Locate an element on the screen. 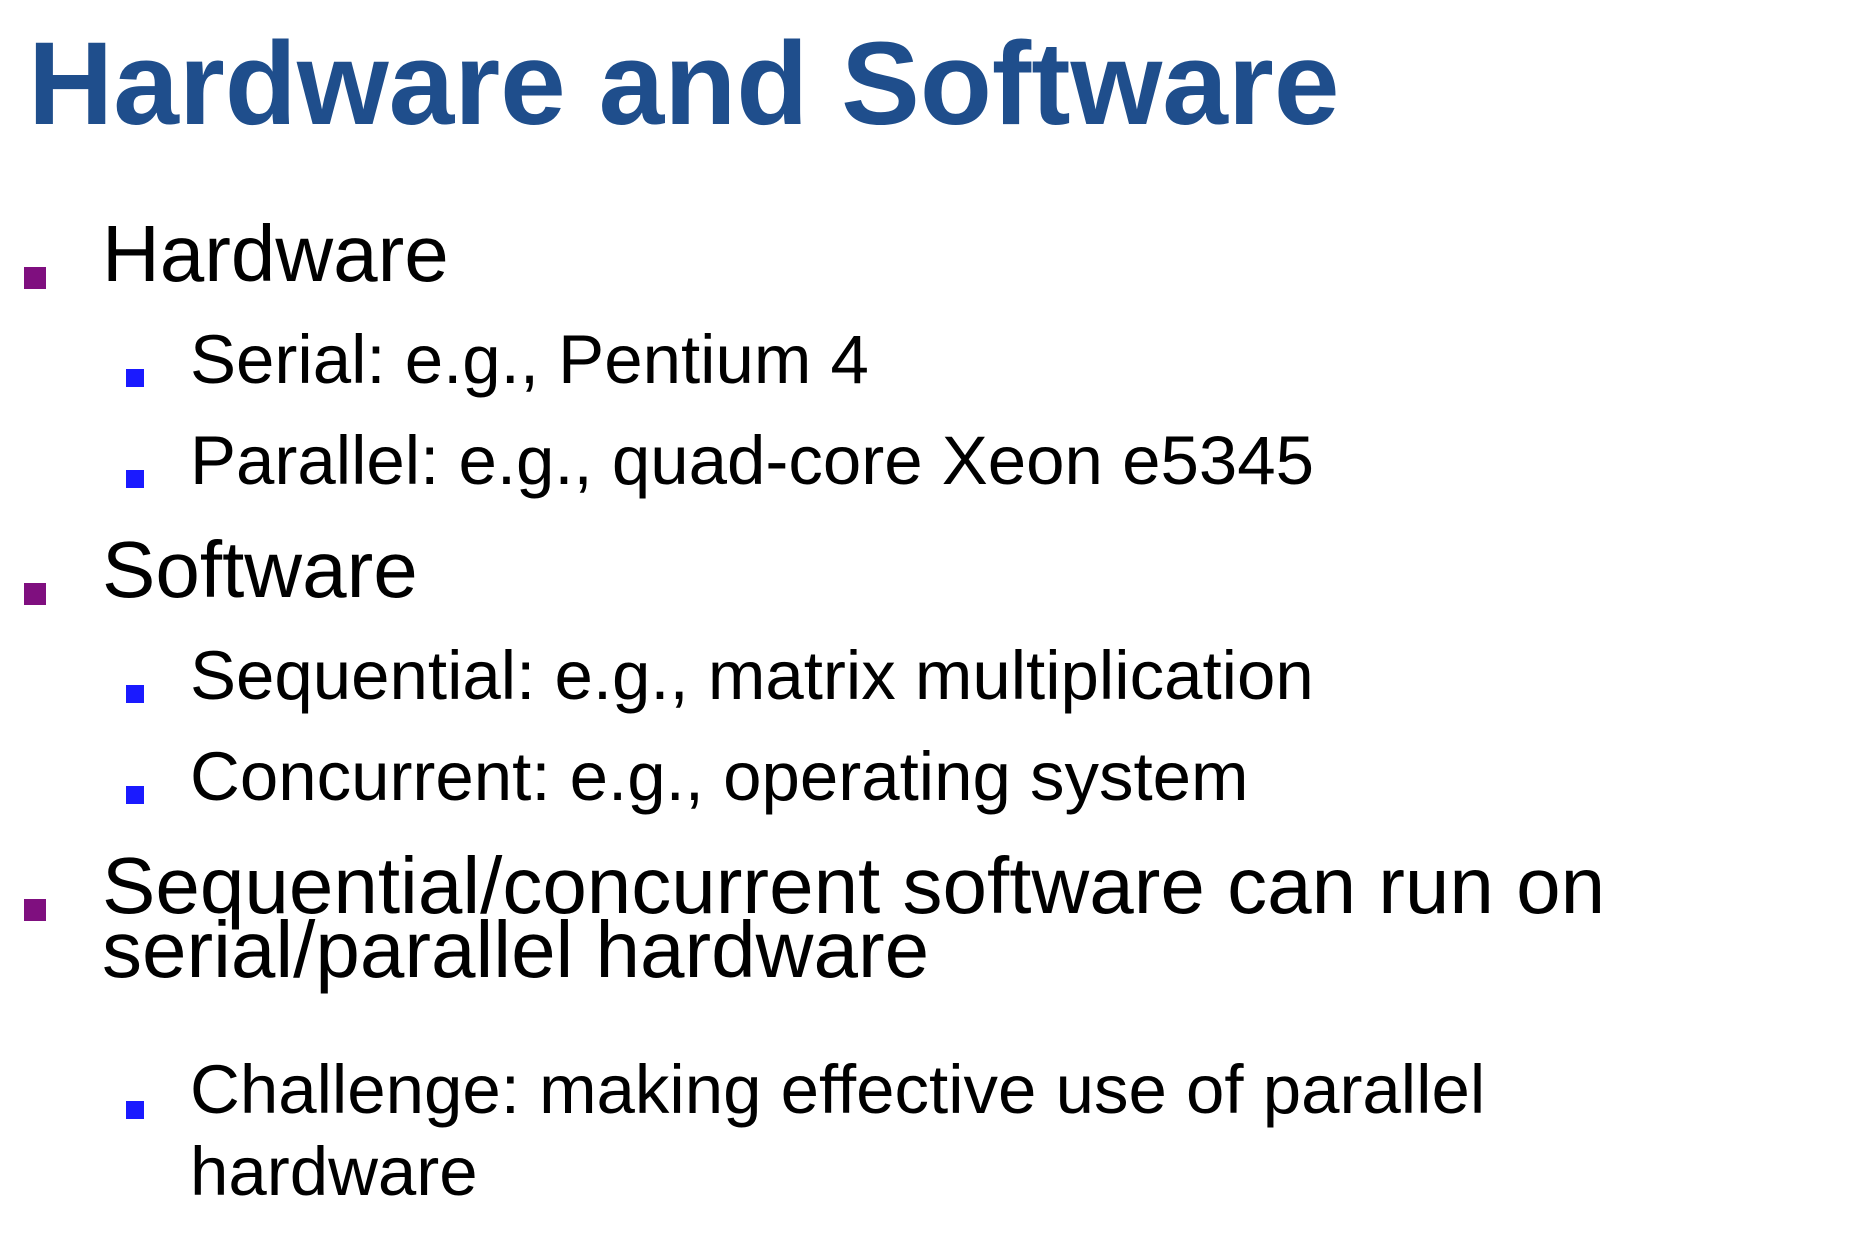  sub-bullet-text: Serial: e.g., Pentium 4 is located at coordinates (529, 359).